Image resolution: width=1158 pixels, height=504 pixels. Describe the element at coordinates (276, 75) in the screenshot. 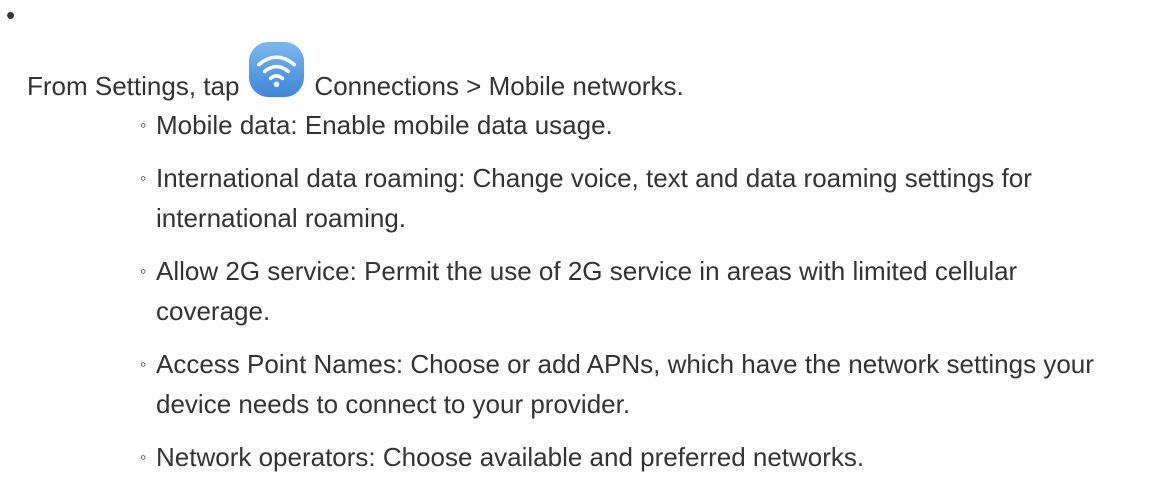

I see `connections-wifi-icon` at that location.